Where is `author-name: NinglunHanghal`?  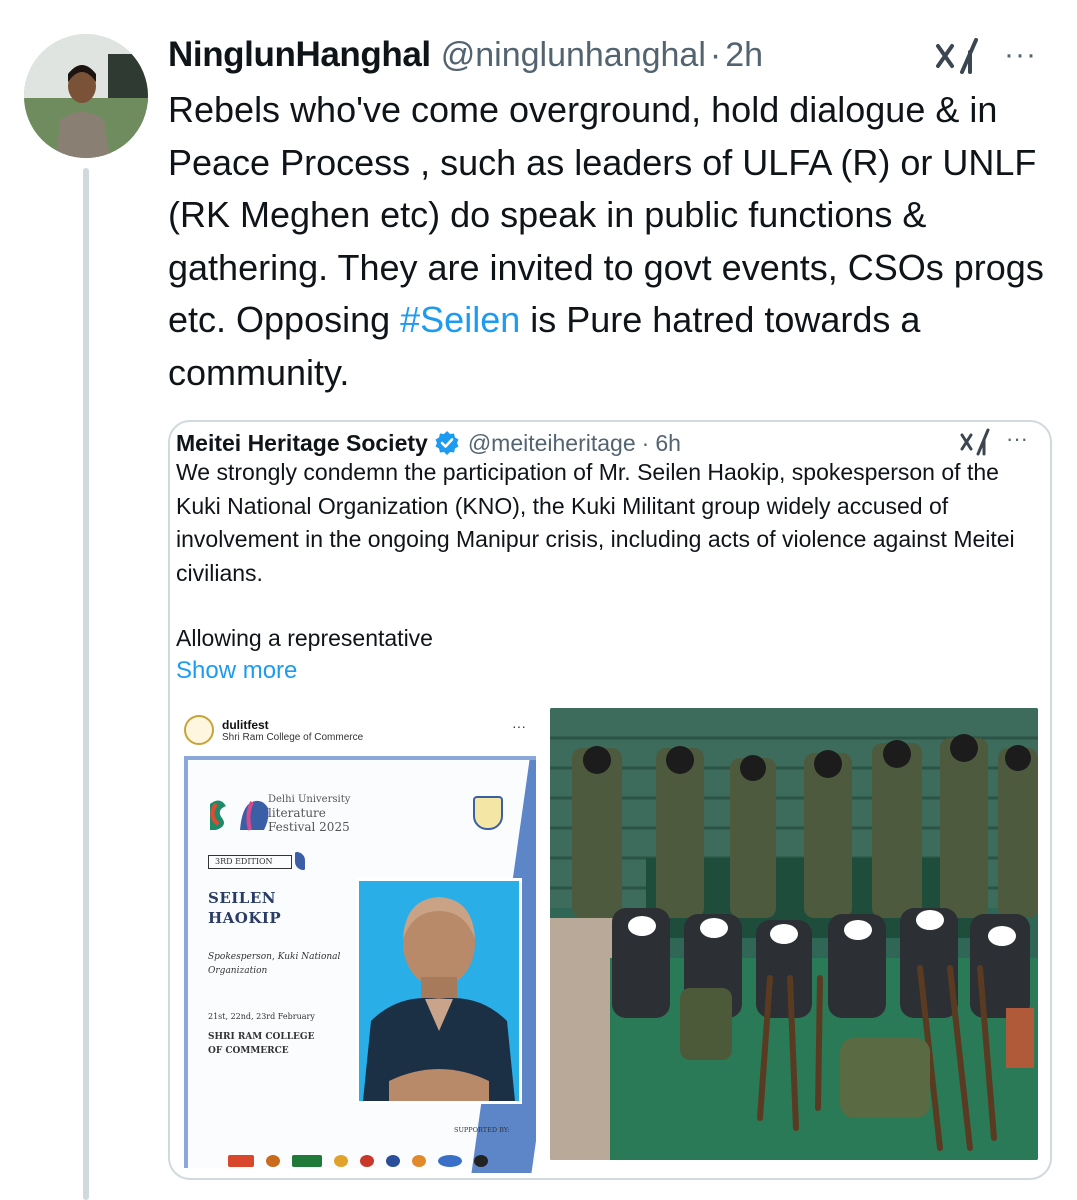
author-name: NinglunHanghal is located at coordinates (299, 55).